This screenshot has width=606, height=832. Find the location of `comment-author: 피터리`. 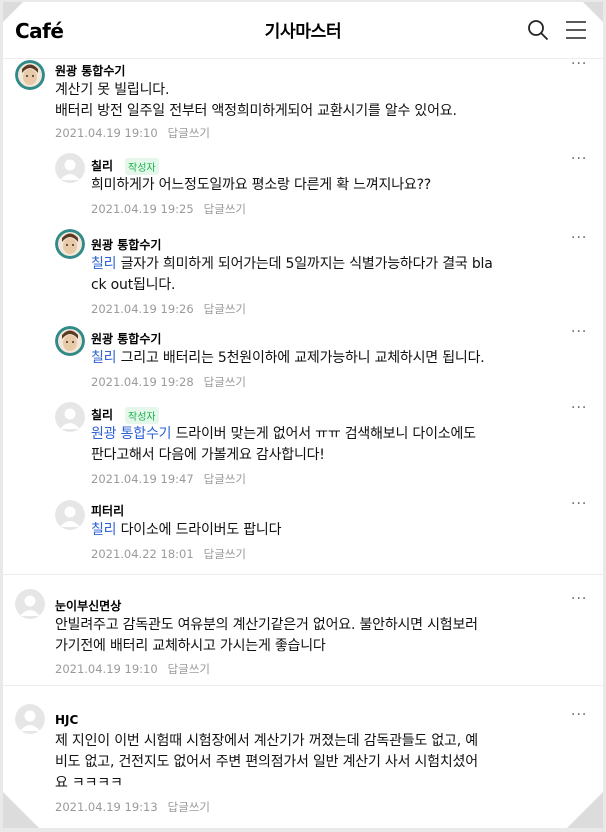

comment-author: 피터리 is located at coordinates (107, 510).